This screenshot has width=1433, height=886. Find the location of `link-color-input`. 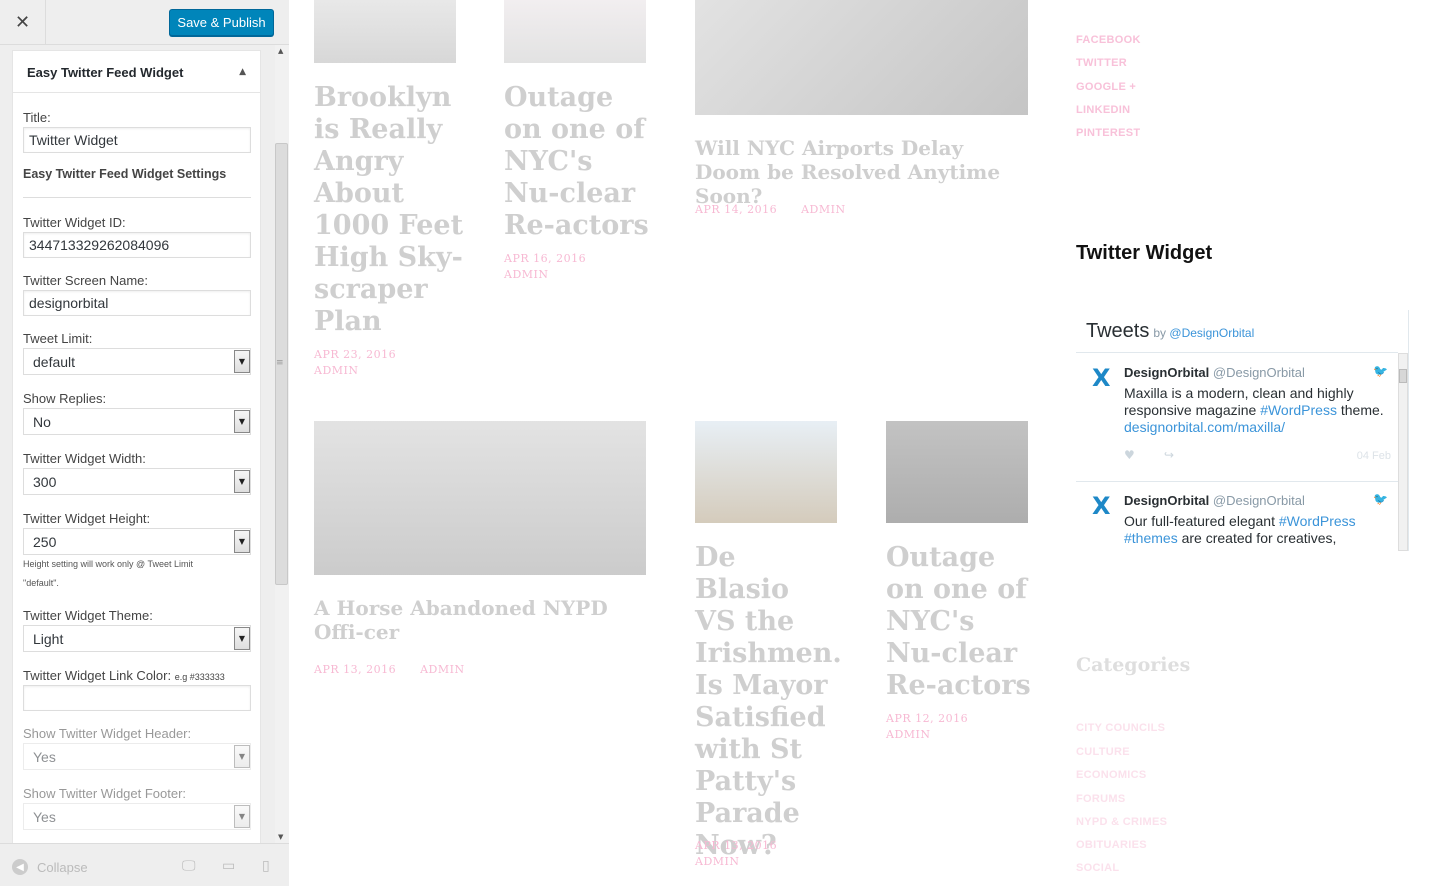

link-color-input is located at coordinates (137, 698).